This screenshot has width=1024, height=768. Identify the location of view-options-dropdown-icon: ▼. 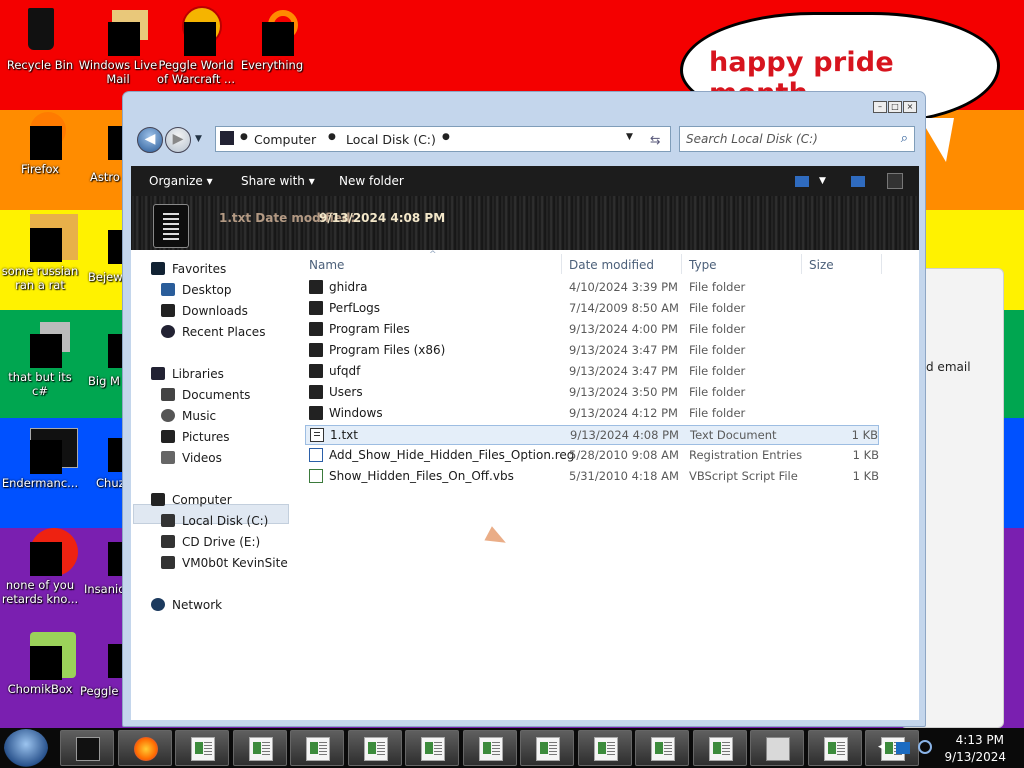
(822, 181).